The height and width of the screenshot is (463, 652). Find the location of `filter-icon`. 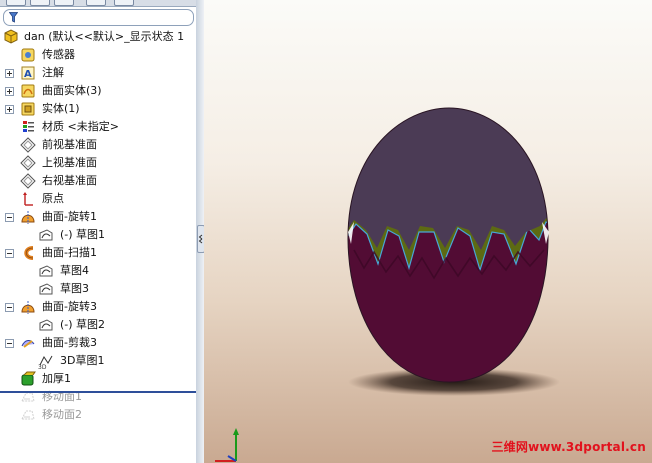

filter-icon is located at coordinates (13, 17).